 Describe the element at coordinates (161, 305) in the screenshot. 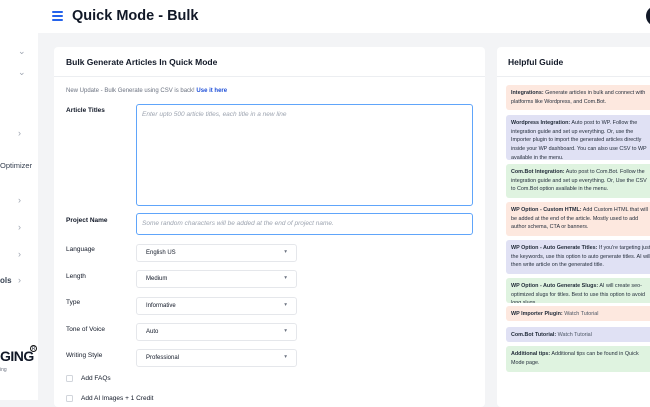

I see `type-value: Informative` at that location.